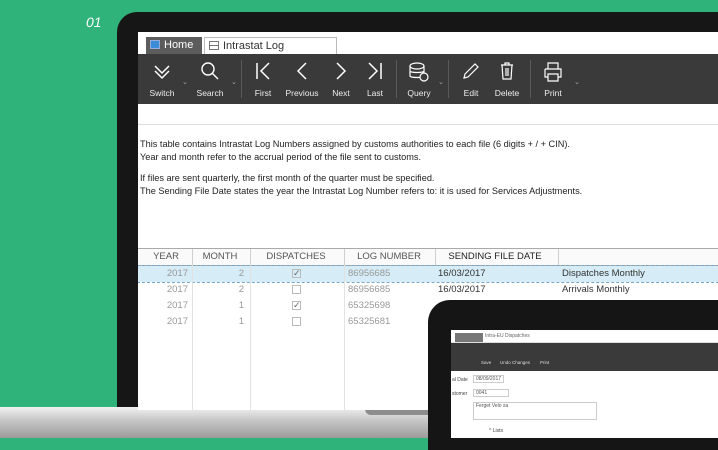  I want to click on query-caret-icon: ⌄, so click(441, 82).